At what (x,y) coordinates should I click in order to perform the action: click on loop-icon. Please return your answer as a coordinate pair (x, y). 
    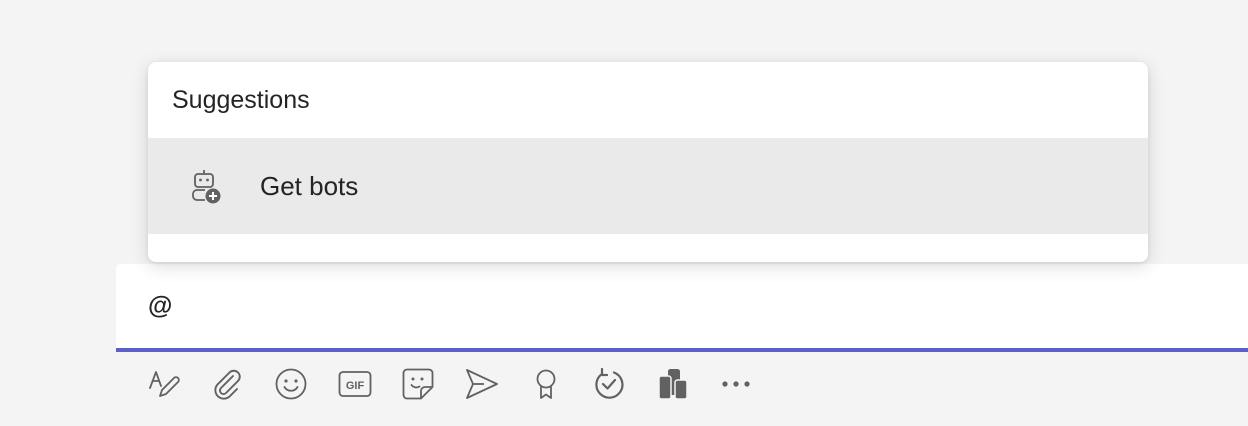
    Looking at the image, I should click on (609, 384).